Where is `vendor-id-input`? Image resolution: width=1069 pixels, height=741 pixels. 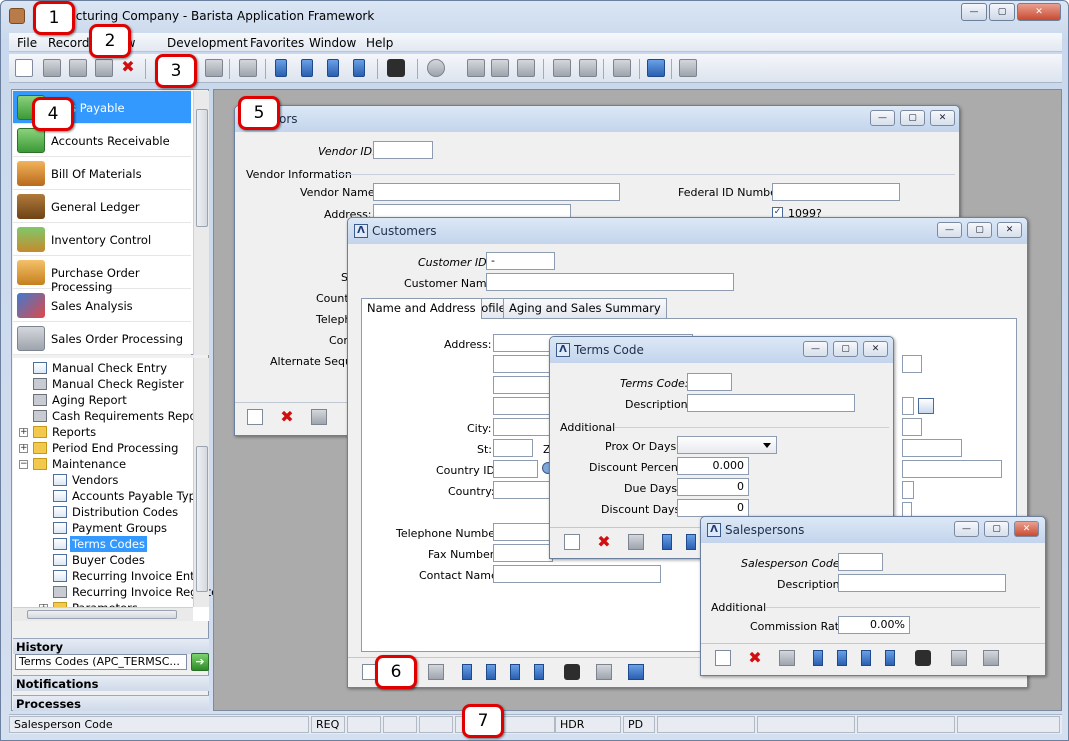 vendor-id-input is located at coordinates (403, 150).